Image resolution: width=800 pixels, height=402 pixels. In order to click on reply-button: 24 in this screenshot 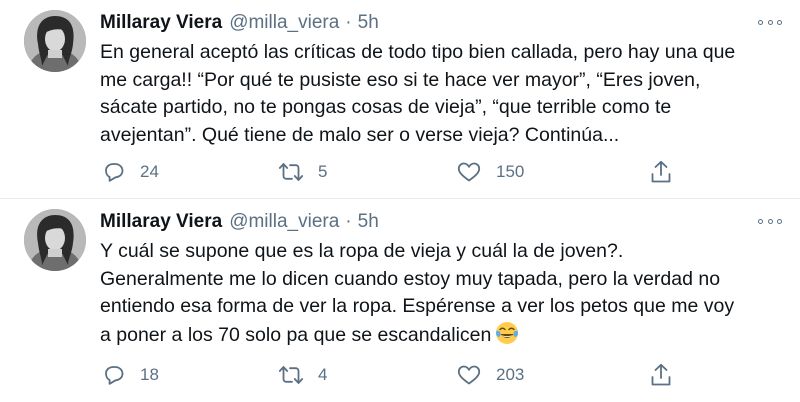, I will do `click(130, 172)`.